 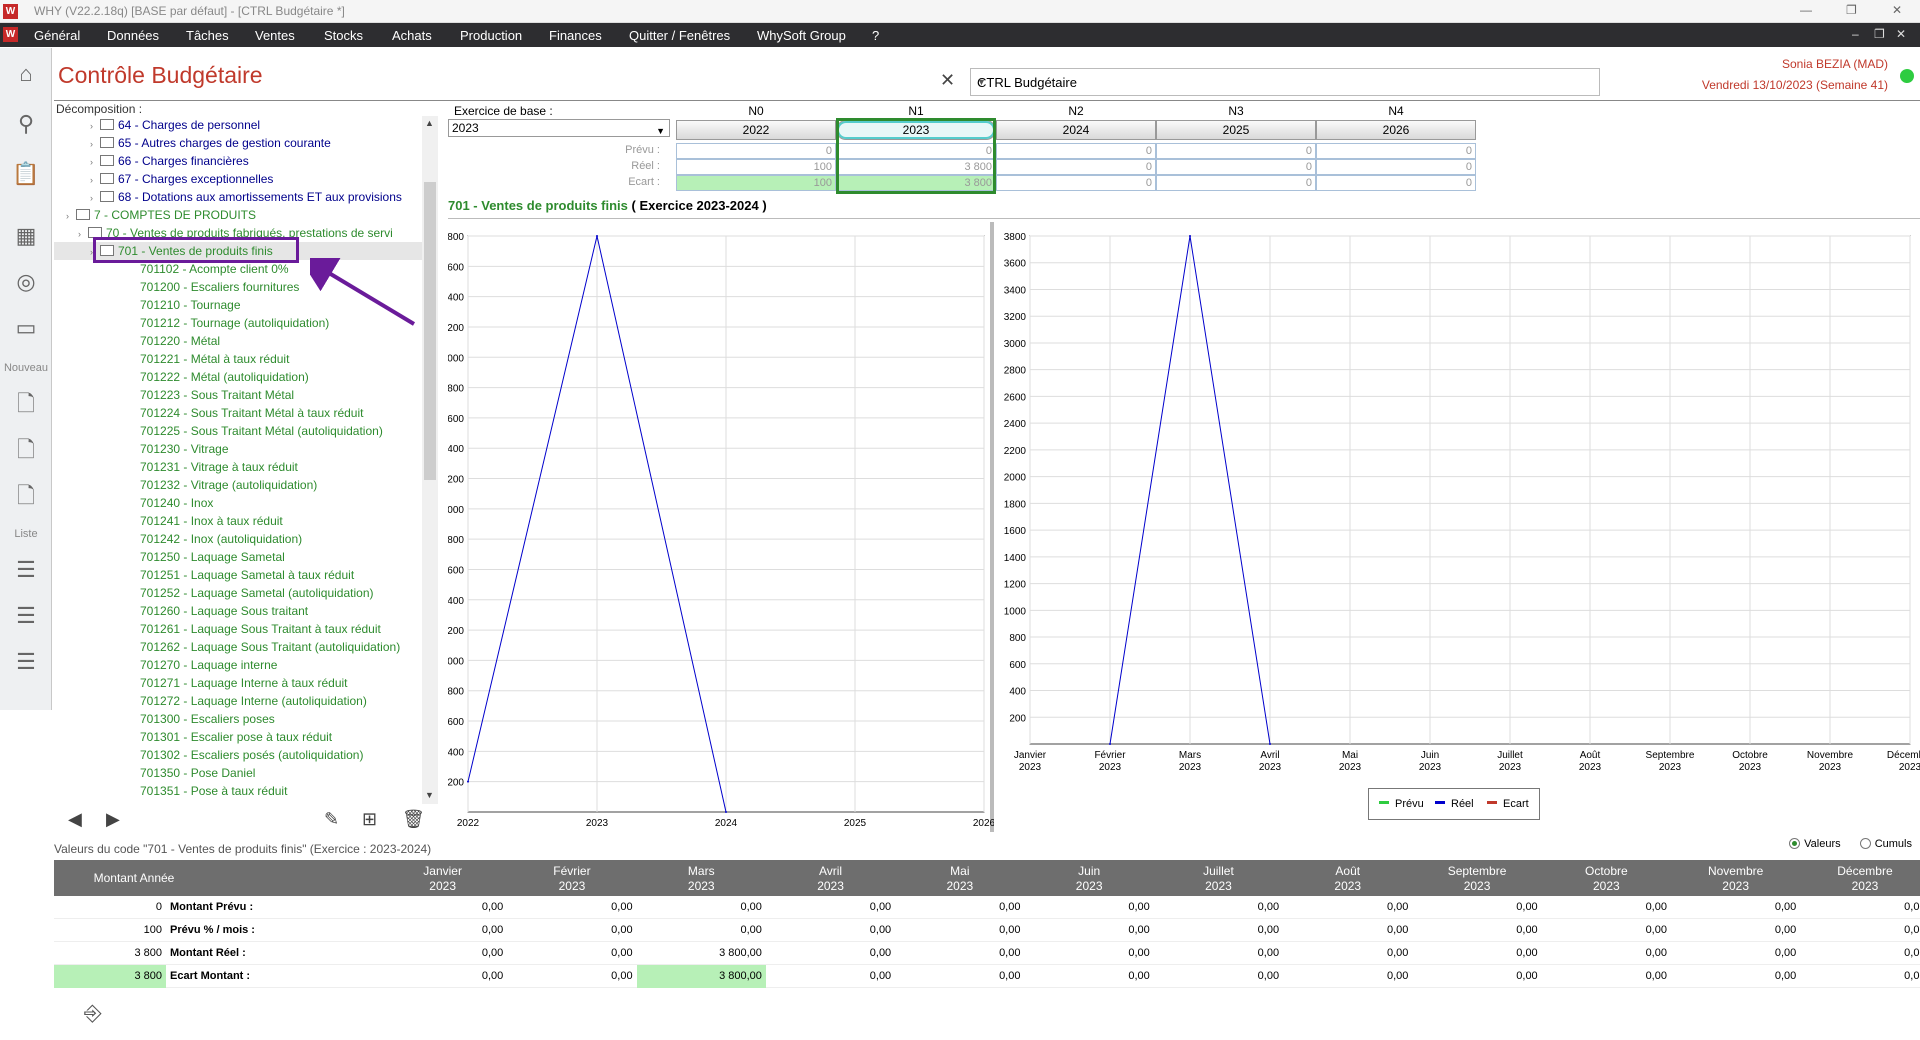 What do you see at coordinates (238, 143) in the screenshot?
I see `tree-item: › 65 - Autres charges de gestion courante` at bounding box center [238, 143].